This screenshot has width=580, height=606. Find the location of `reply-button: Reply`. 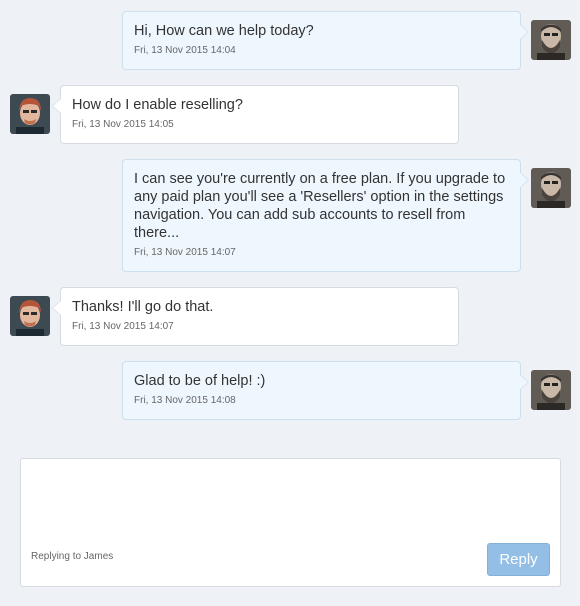

reply-button: Reply is located at coordinates (518, 559).